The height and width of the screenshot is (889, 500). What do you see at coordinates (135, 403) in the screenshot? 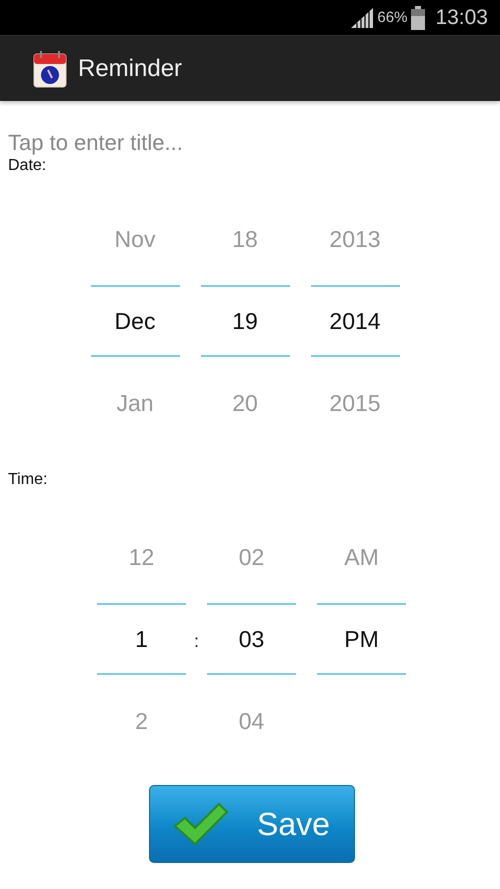
I see `next-option: Jan` at bounding box center [135, 403].